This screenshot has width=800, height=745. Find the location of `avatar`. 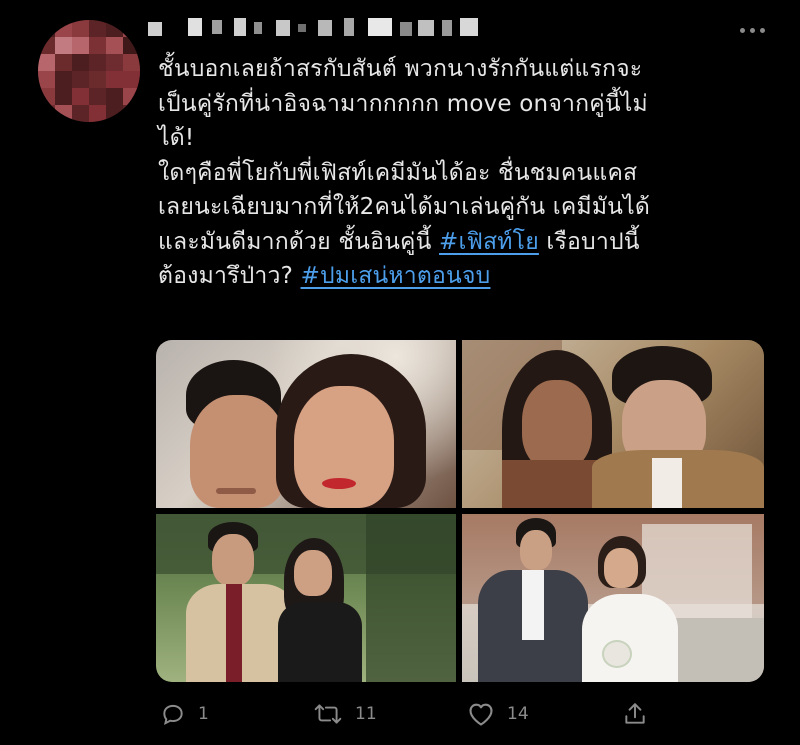

avatar is located at coordinates (89, 71).